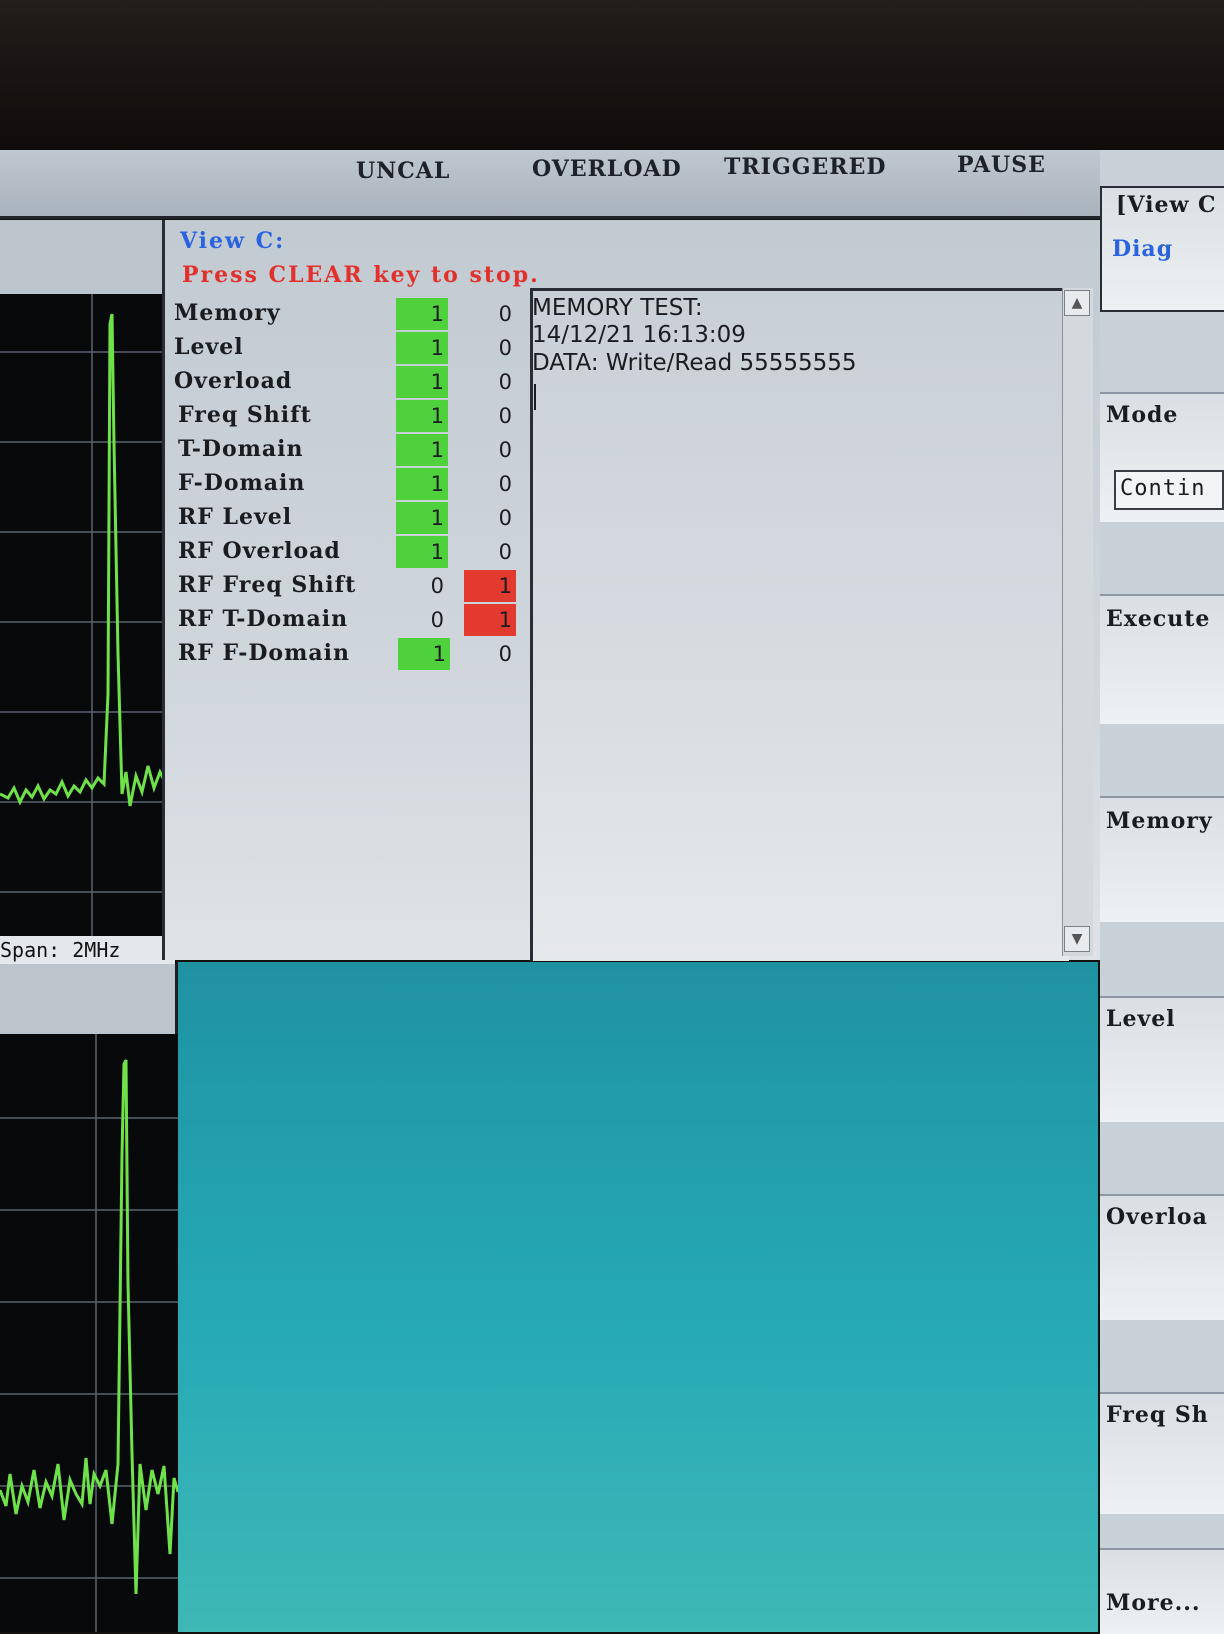  What do you see at coordinates (1158, 619) in the screenshot?
I see `softkey-execute-label: Execute` at bounding box center [1158, 619].